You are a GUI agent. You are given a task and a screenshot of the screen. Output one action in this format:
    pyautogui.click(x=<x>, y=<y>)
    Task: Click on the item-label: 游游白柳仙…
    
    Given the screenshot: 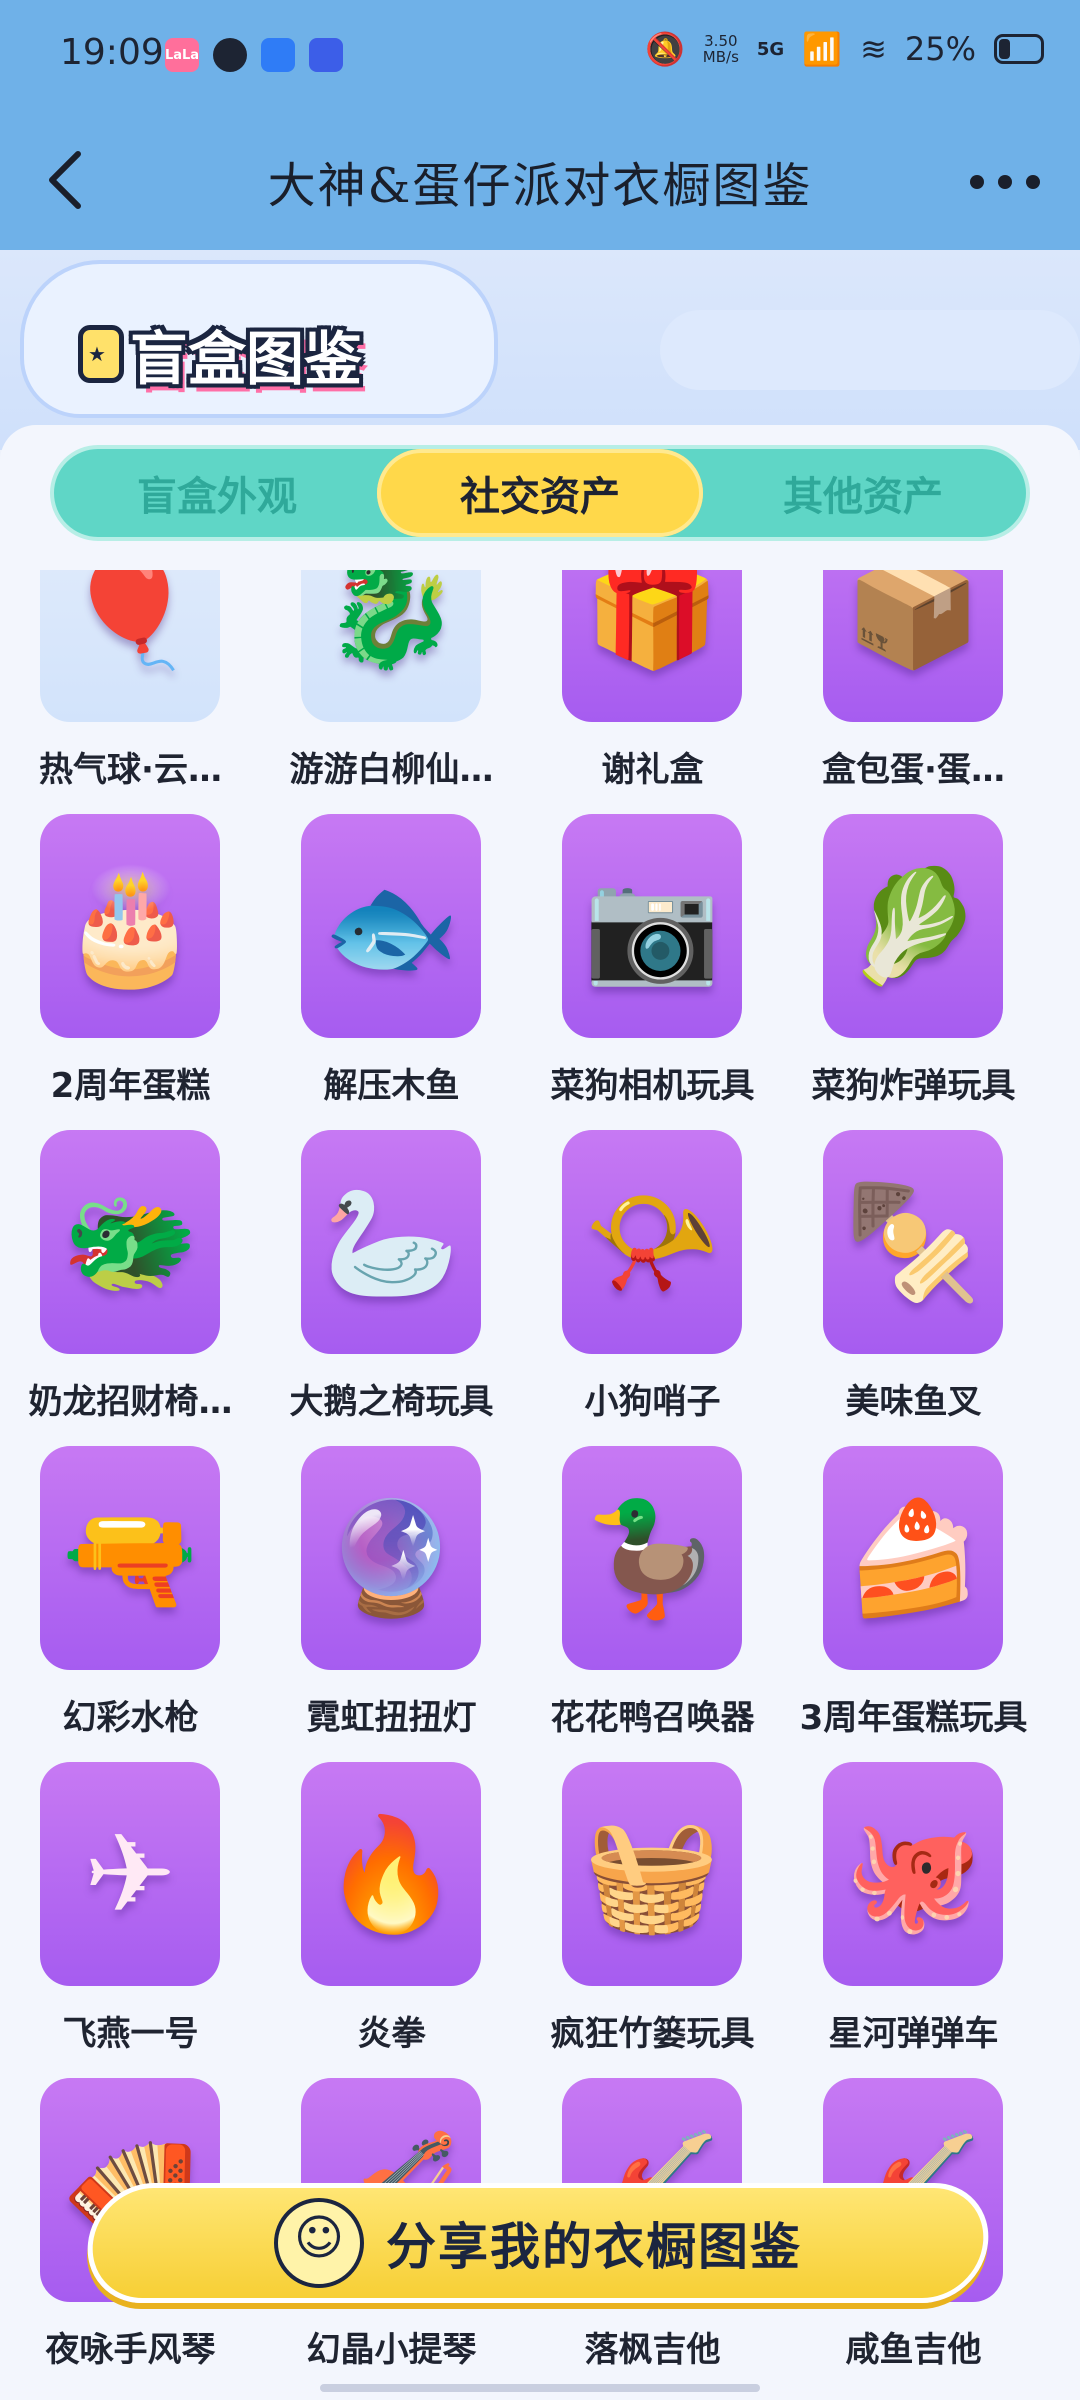 What is the action you would take?
    pyautogui.click(x=391, y=770)
    